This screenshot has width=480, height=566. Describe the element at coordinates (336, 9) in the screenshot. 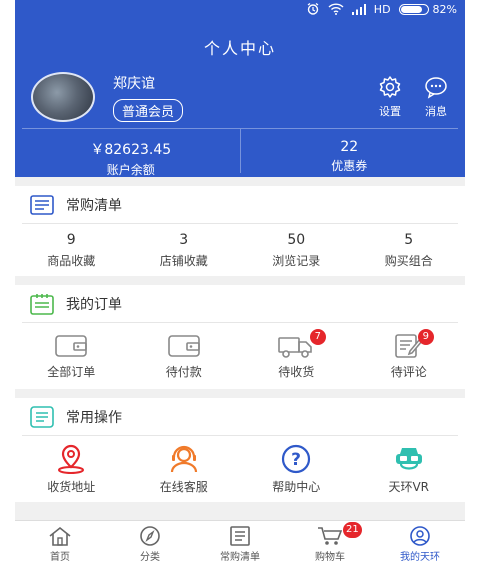

I see `wifi-icon` at that location.